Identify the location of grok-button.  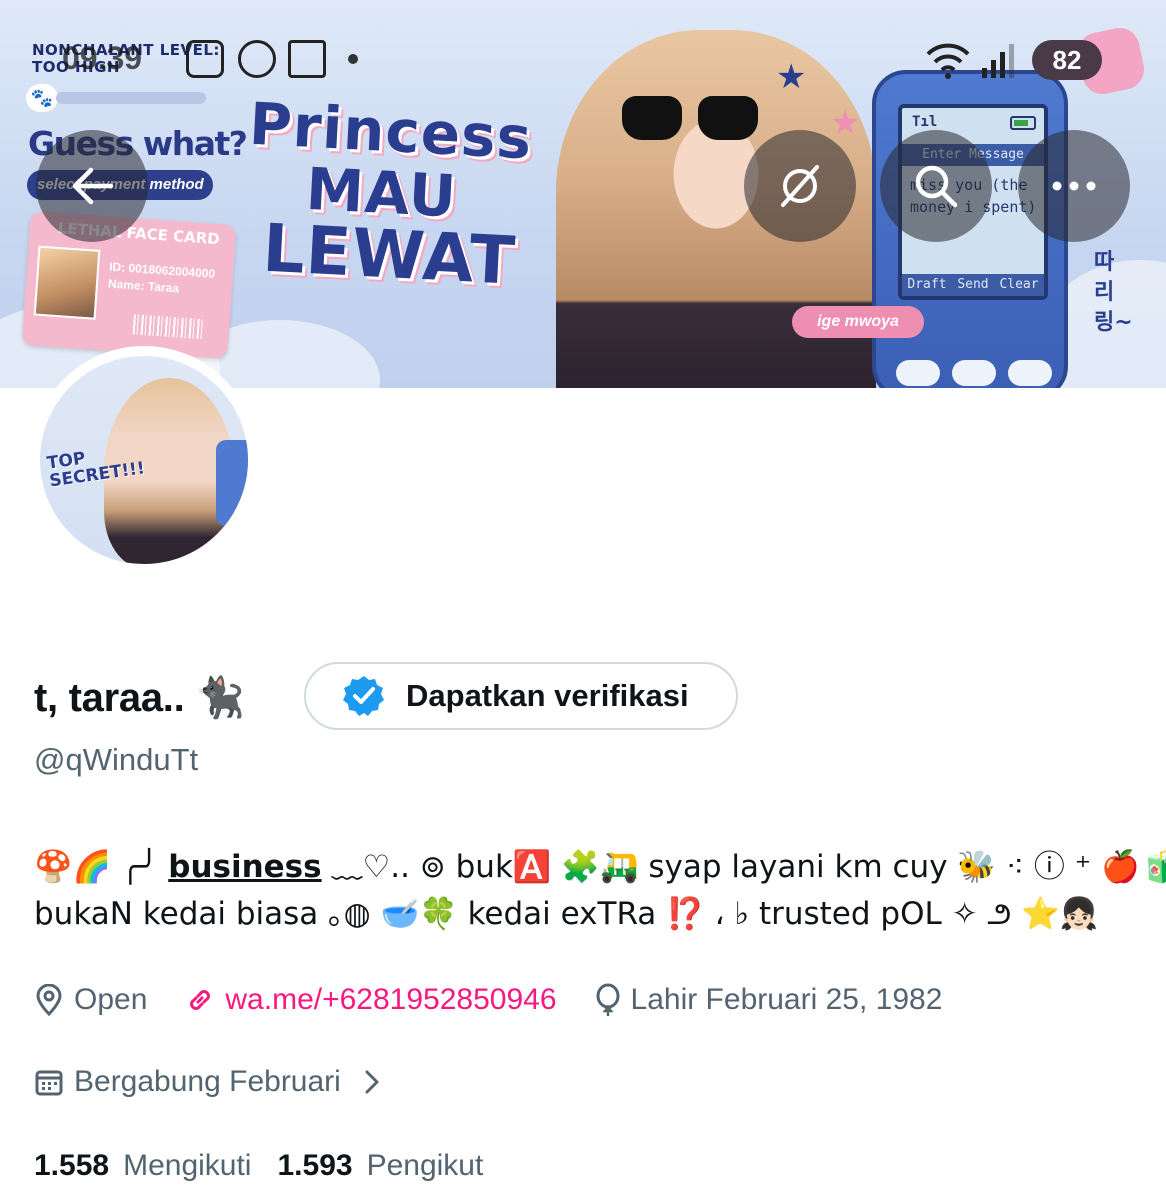
(800, 186).